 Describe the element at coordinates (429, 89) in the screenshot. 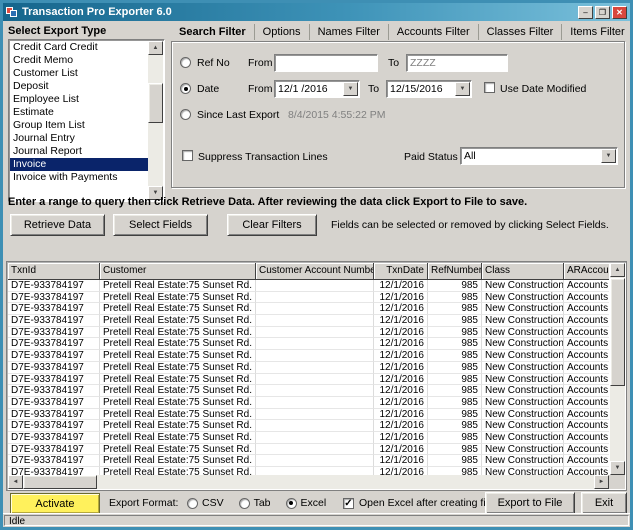

I see `date-to-combobox: 12/15/2016 ▼` at that location.